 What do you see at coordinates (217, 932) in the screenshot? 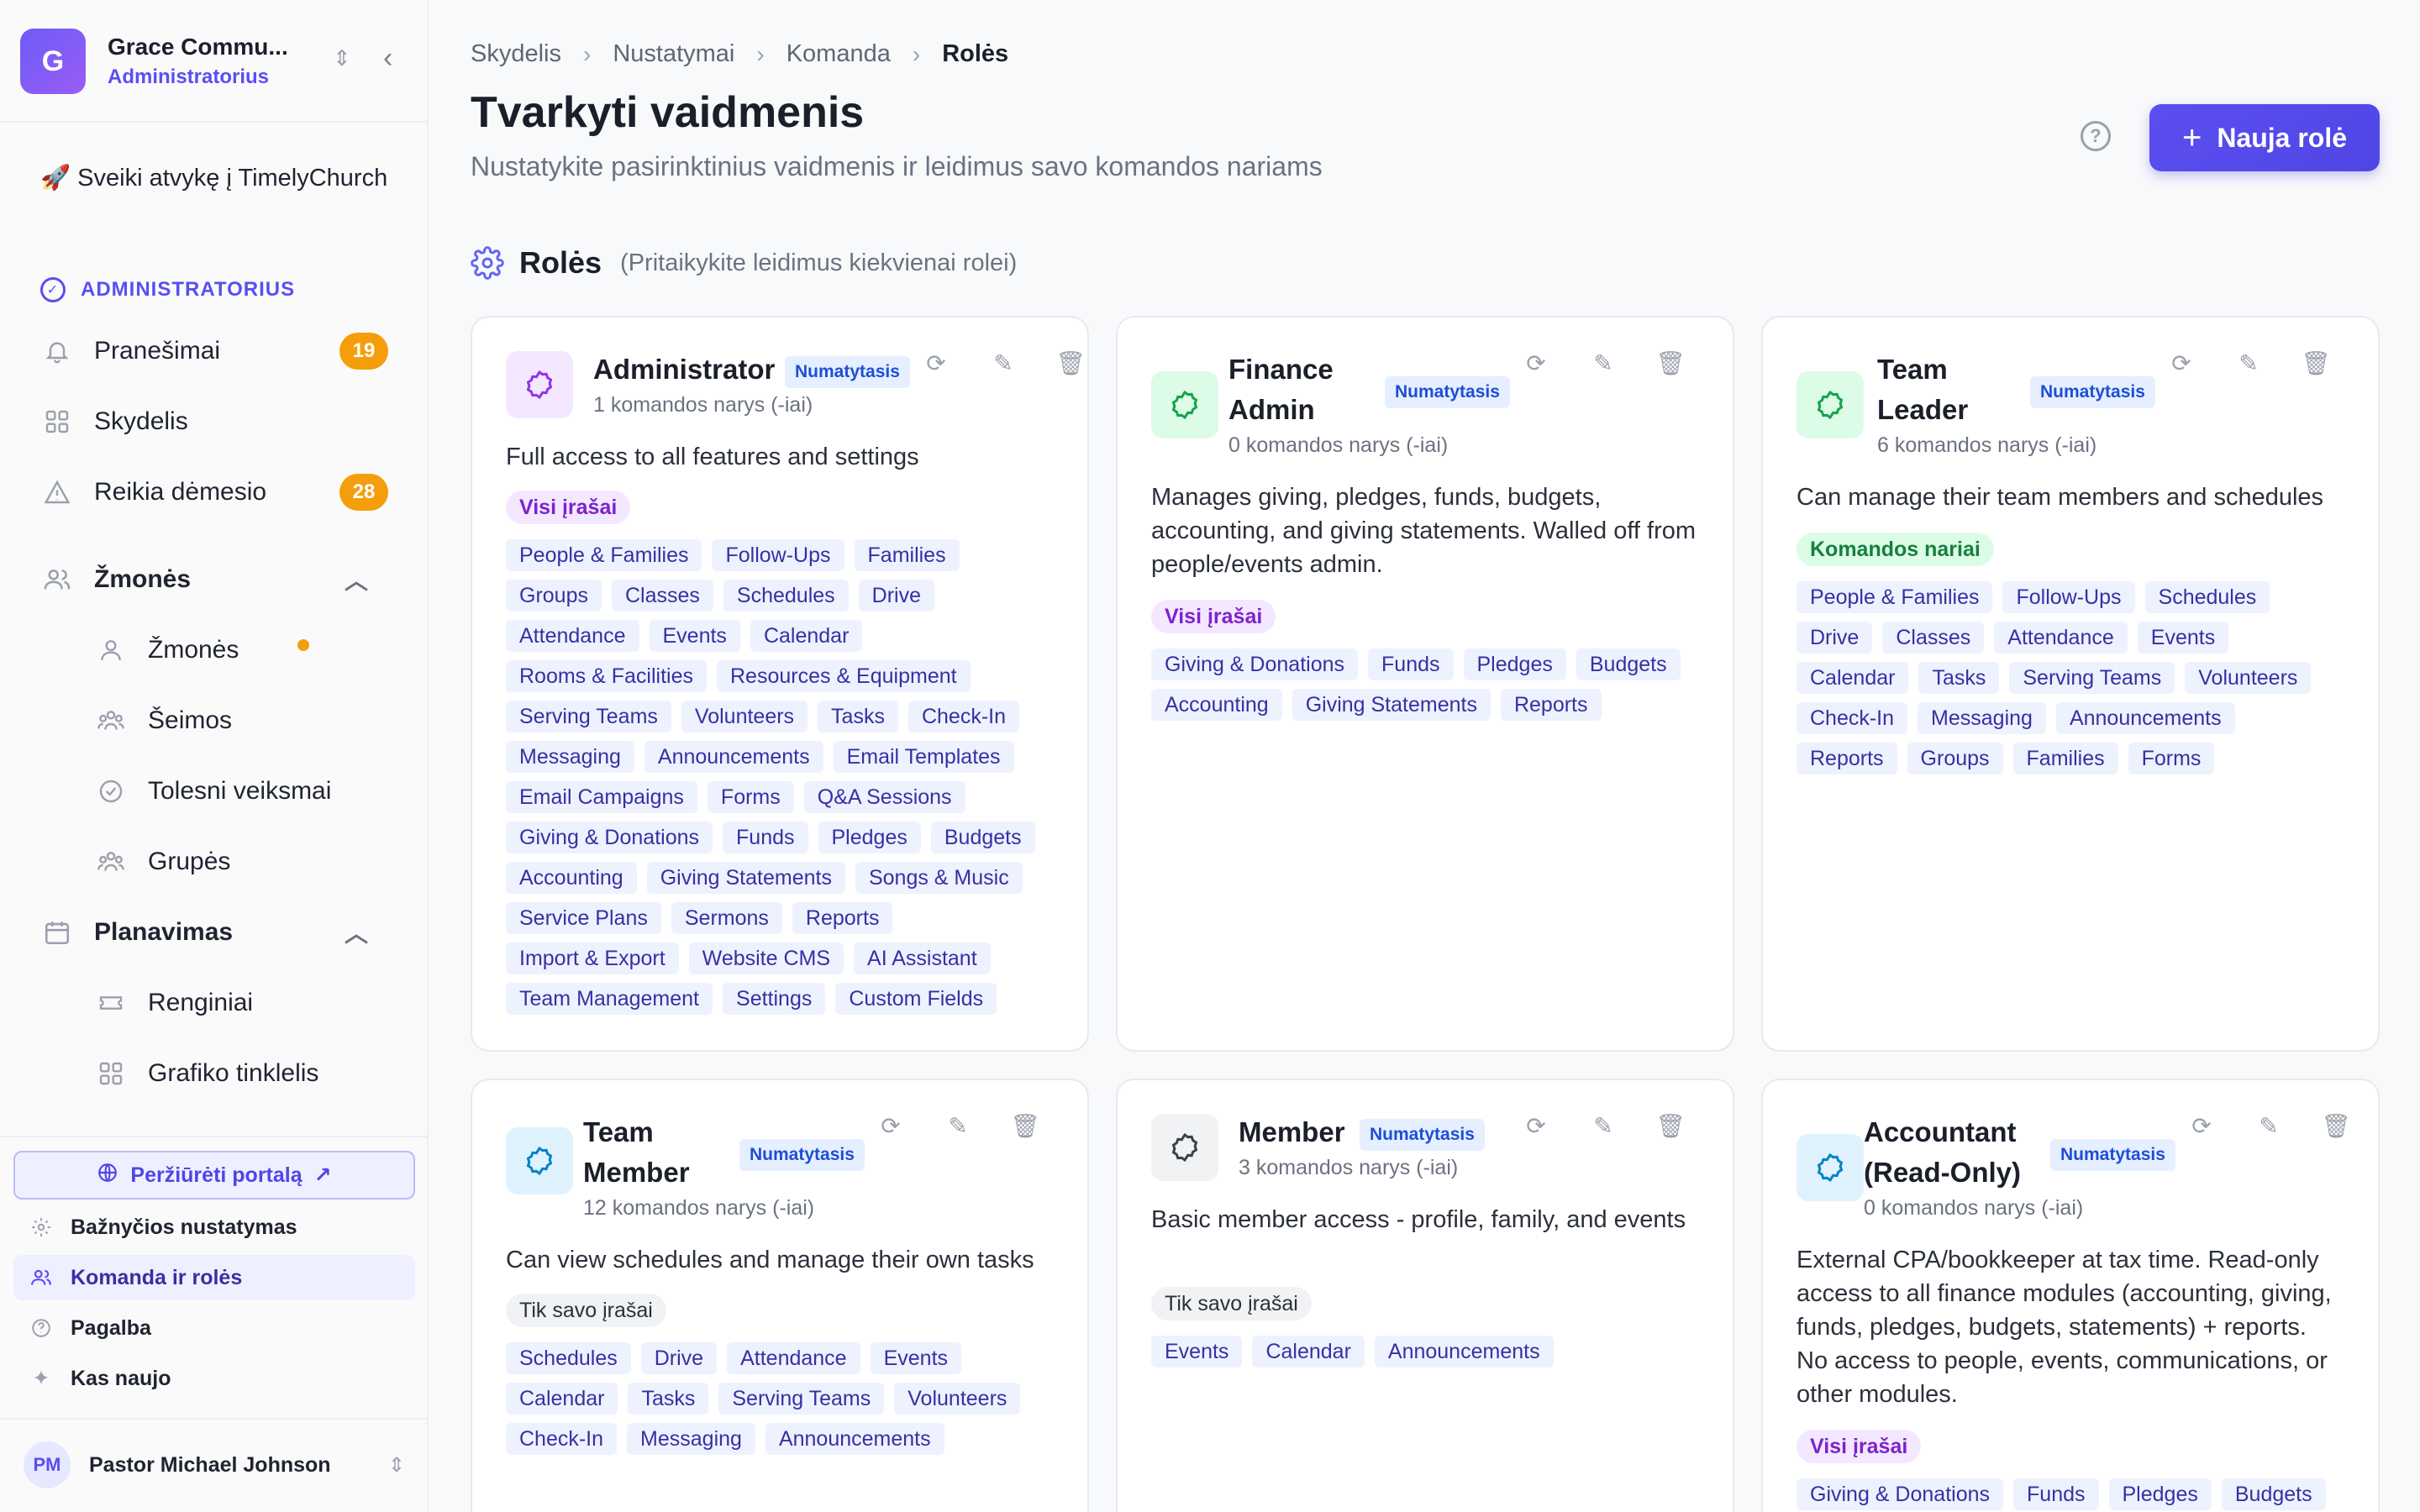
I see `sidebar-group-planning: Planavimas ︿` at bounding box center [217, 932].